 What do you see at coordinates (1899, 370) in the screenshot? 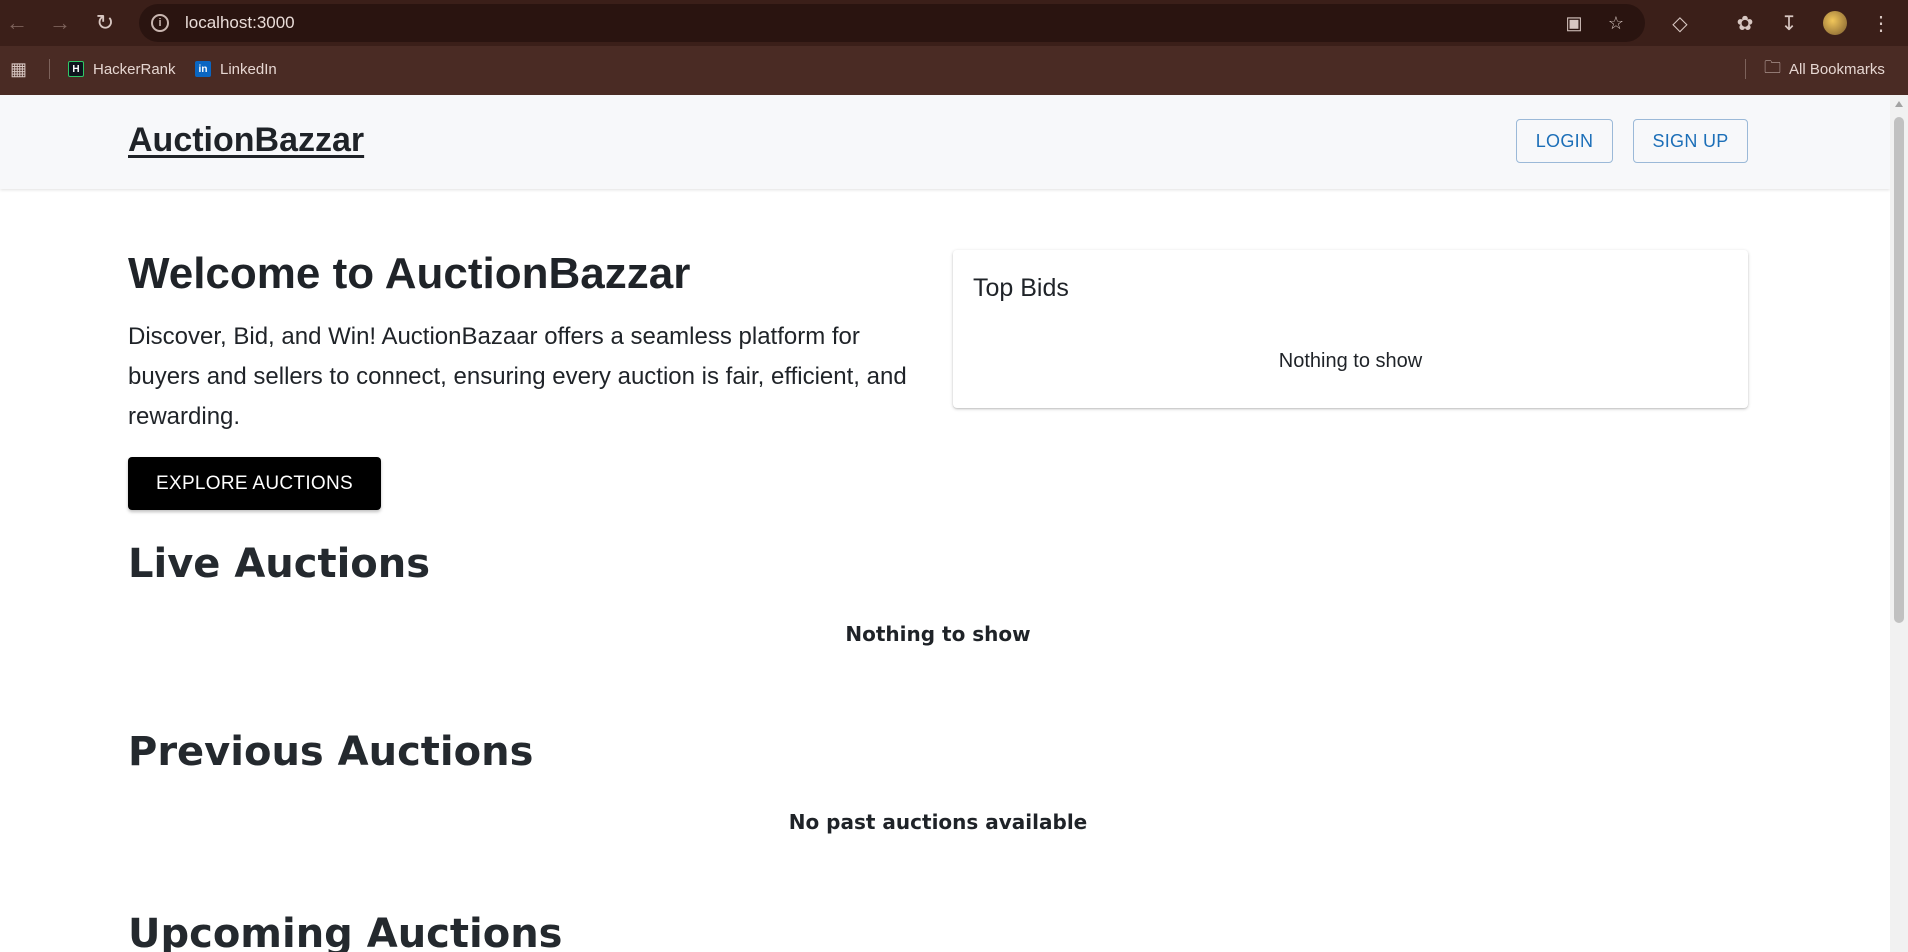
I see `scrollbar-thumb` at bounding box center [1899, 370].